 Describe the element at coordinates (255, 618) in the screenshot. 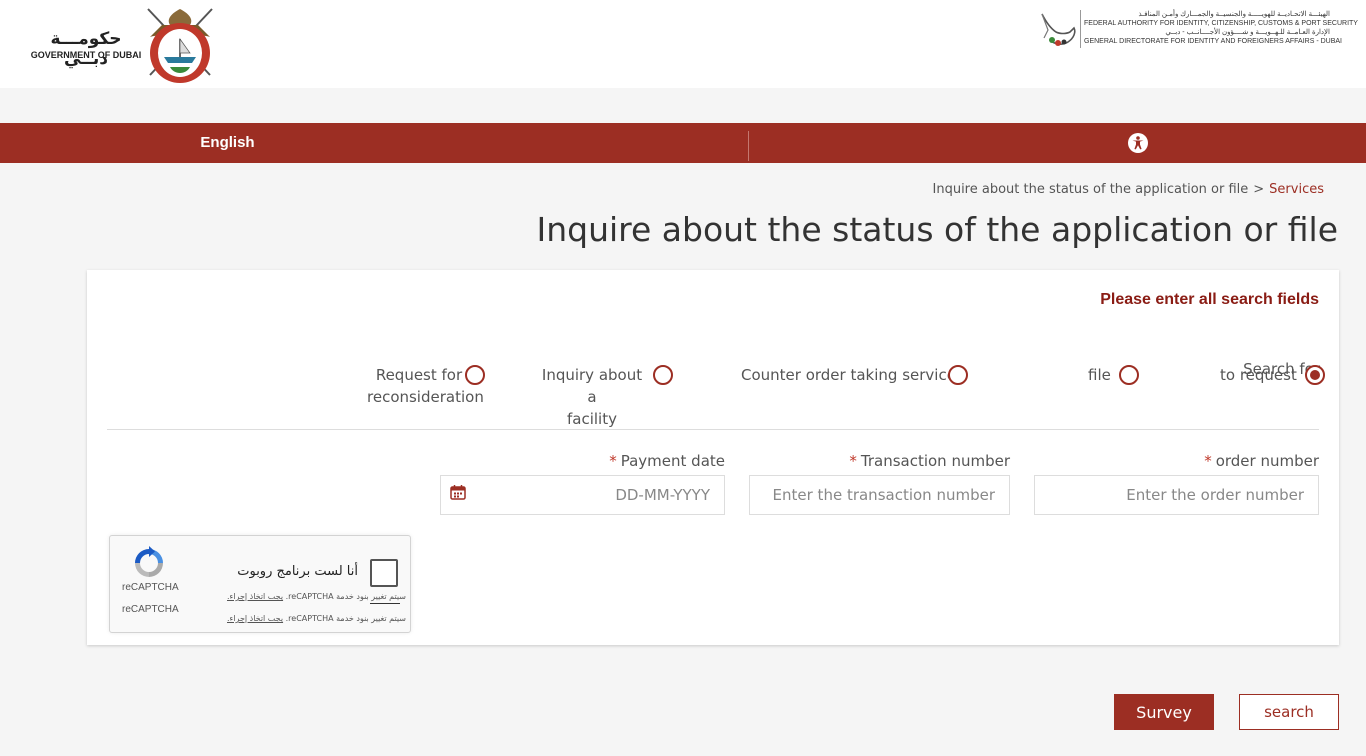

I see `recaptcha-terms-link-2: يجب اتخاذ إجراء.` at that location.